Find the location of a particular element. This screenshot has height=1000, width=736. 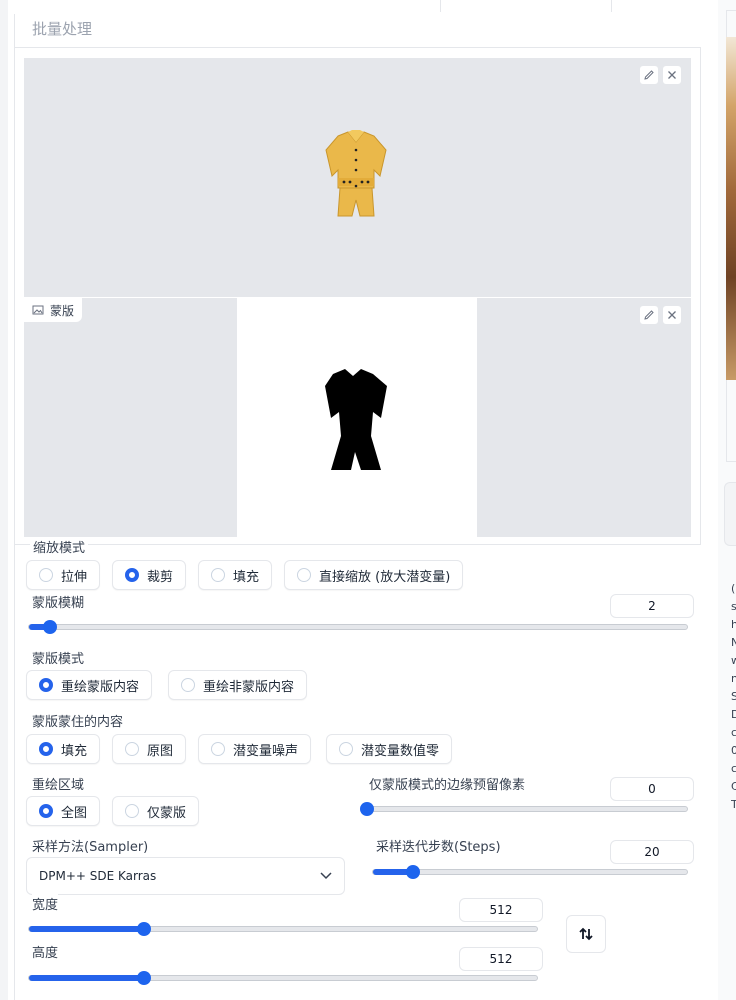

sampler-label: 采样方法(Sampler) is located at coordinates (90, 845).